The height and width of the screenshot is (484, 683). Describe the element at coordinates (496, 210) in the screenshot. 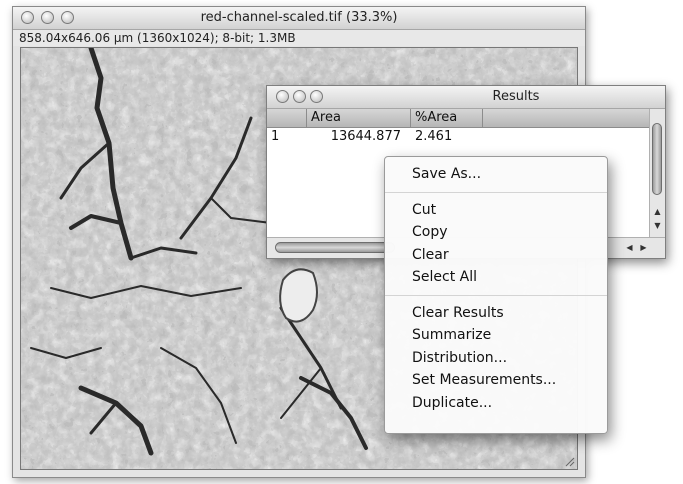

I see `menu-item-cut: Cut` at that location.